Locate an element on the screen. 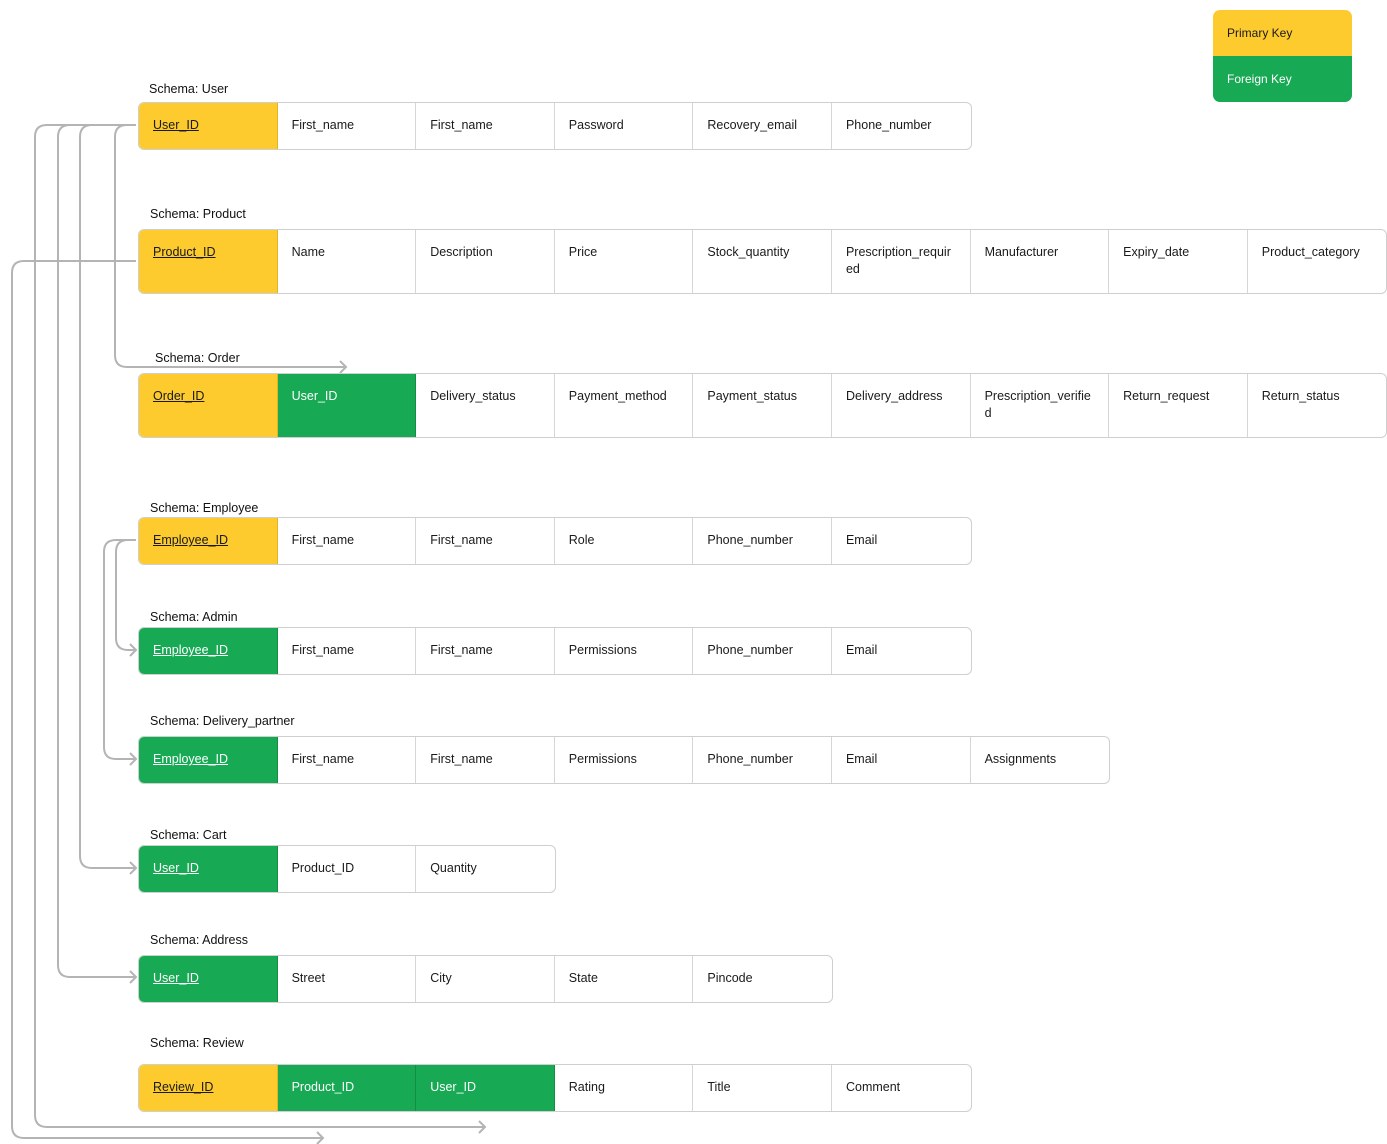  column-product-id: Product_ID is located at coordinates (347, 869).